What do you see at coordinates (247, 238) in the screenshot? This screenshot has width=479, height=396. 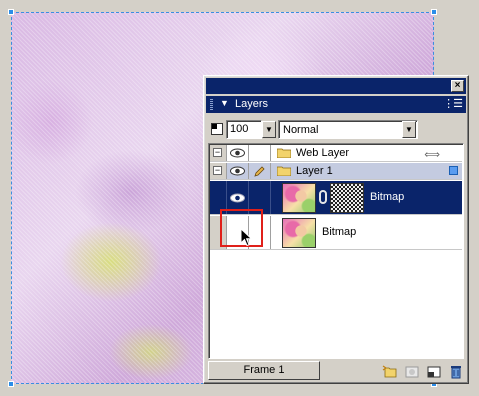 I see `mouse-cursor-icon` at bounding box center [247, 238].